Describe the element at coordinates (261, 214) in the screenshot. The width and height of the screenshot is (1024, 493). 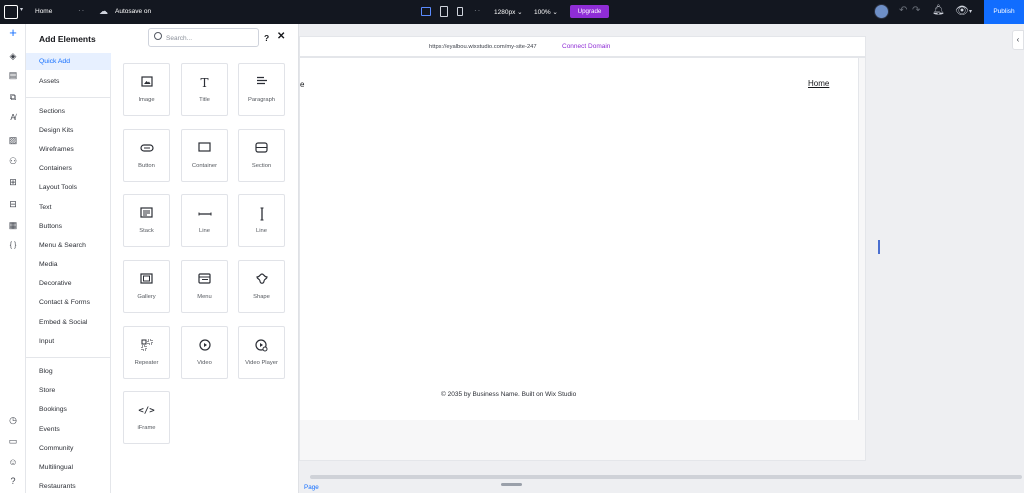
I see `vertical-line-icon` at that location.